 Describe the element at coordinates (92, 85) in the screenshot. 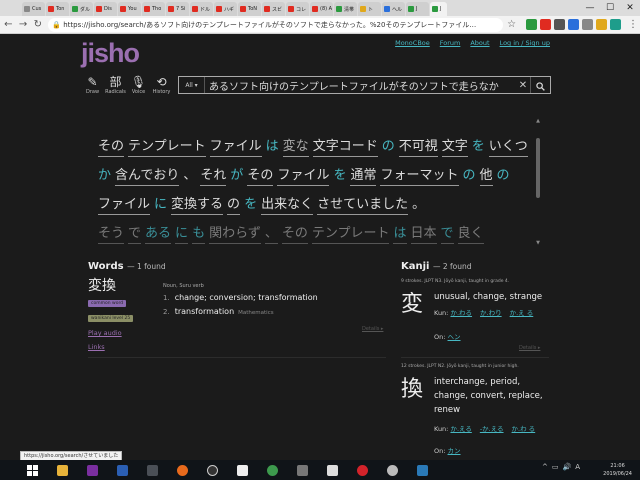

I see `draw-tool: ✎ Draw` at that location.